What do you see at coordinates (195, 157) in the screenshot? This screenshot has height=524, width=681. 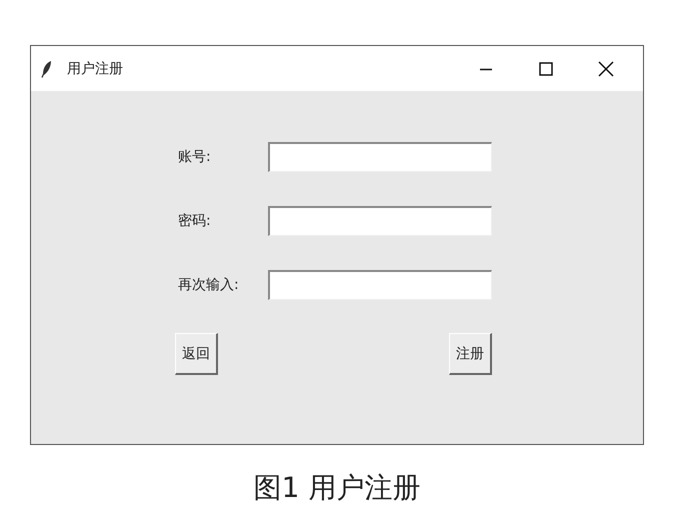 I see `field-label: 账号:` at bounding box center [195, 157].